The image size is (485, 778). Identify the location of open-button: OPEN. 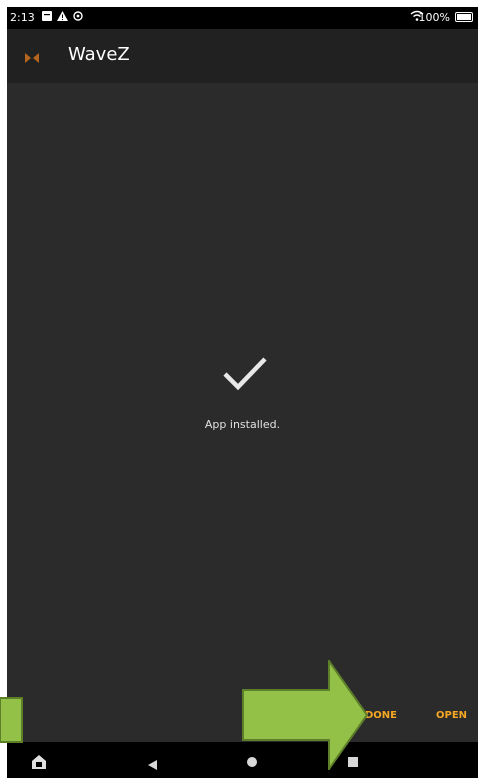
(451, 715).